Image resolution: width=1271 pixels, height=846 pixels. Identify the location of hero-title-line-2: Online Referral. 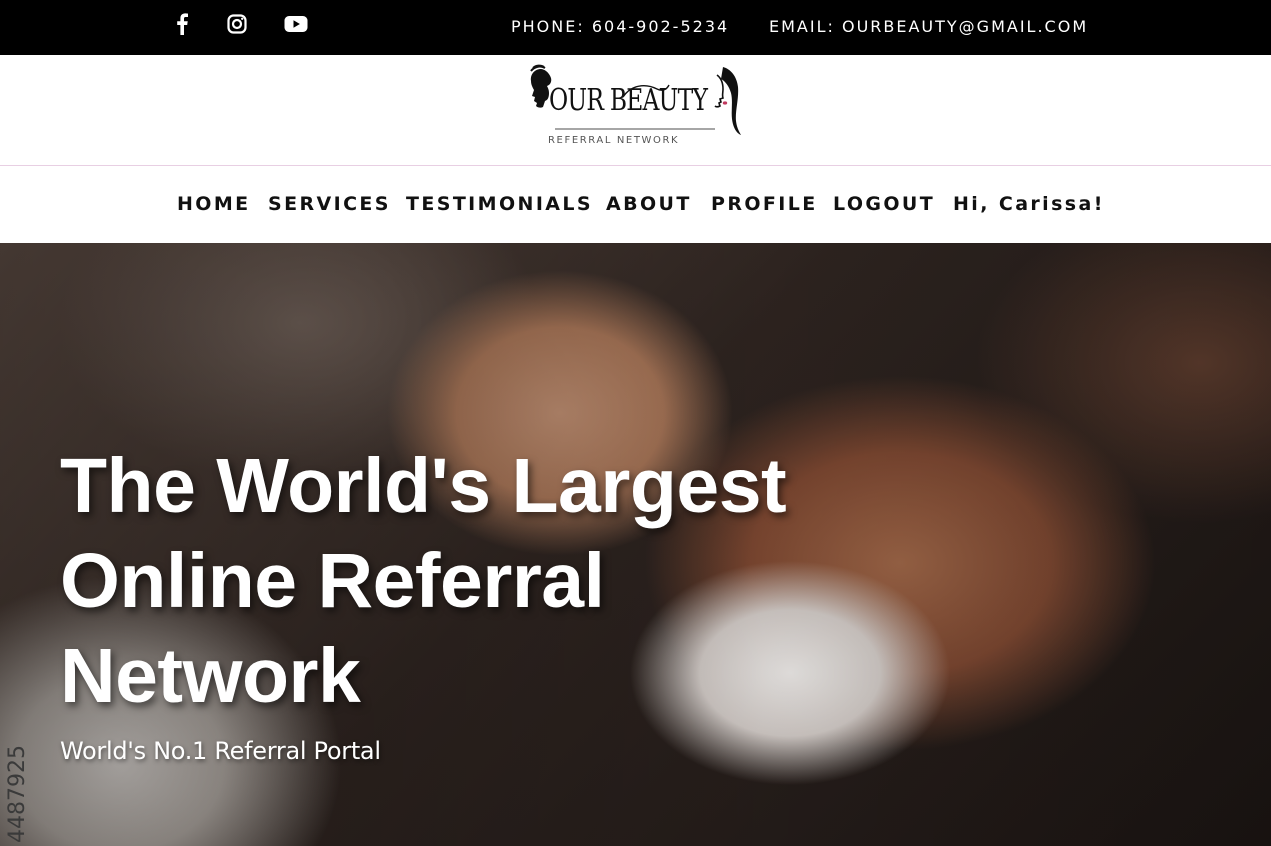
(332, 581).